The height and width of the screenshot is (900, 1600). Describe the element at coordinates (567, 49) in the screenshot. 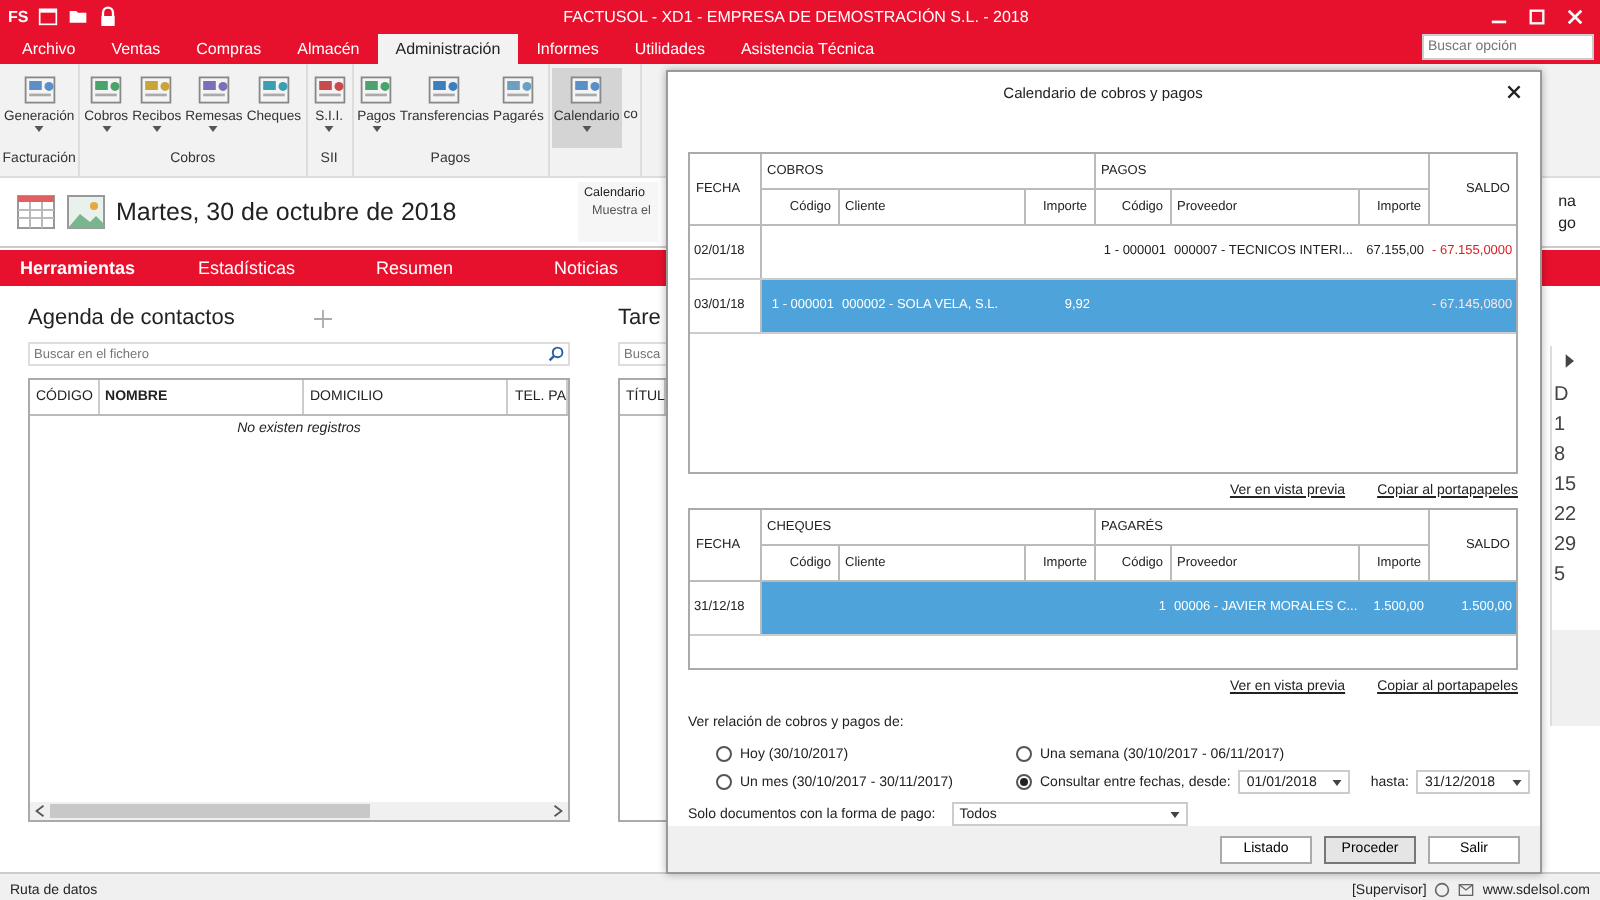

I see `menu-tab: Informes` at that location.